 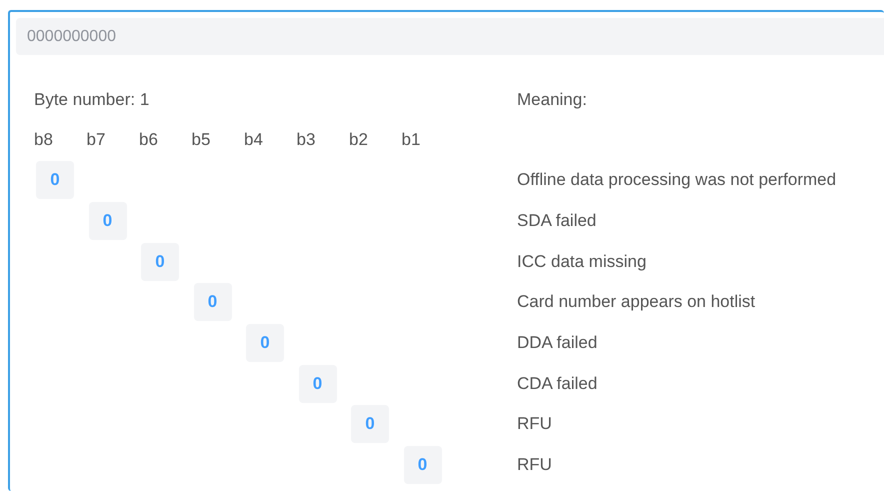 I want to click on bit-meaning: CDA failed, so click(x=557, y=384).